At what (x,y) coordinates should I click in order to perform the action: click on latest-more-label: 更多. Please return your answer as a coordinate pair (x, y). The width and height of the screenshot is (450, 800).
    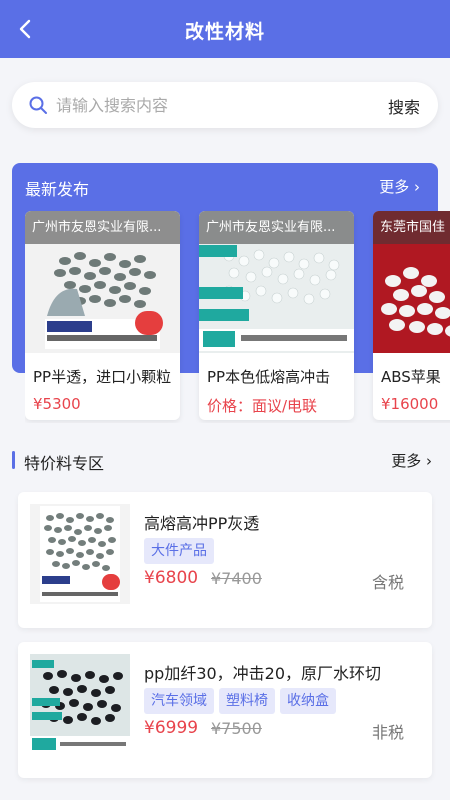
    Looking at the image, I should click on (394, 187).